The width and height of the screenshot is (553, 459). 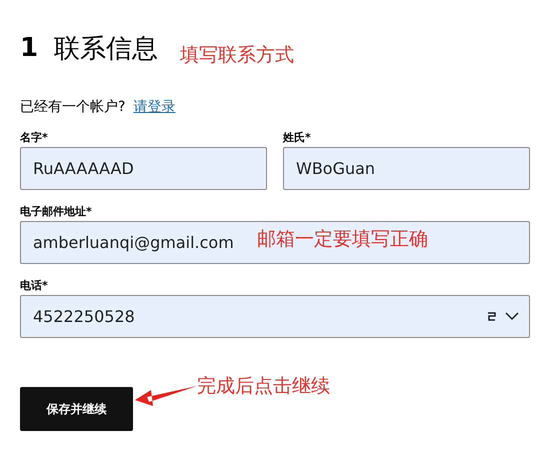 What do you see at coordinates (34, 285) in the screenshot?
I see `field-label: 电话*` at bounding box center [34, 285].